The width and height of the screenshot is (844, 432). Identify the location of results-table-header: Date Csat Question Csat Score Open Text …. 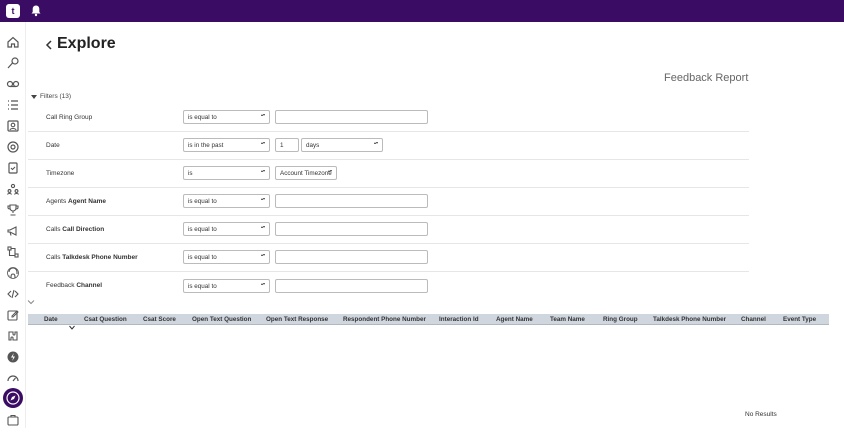
(428, 322).